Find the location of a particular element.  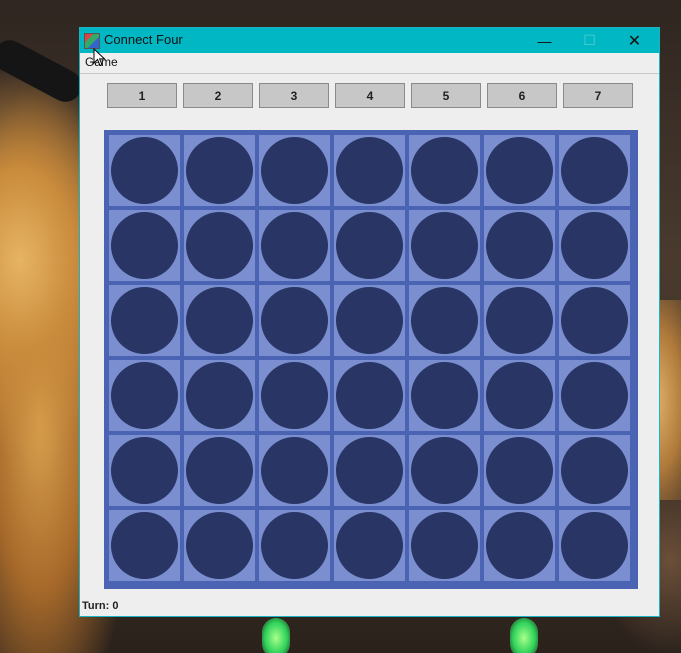

minimize-button: — is located at coordinates (544, 40).